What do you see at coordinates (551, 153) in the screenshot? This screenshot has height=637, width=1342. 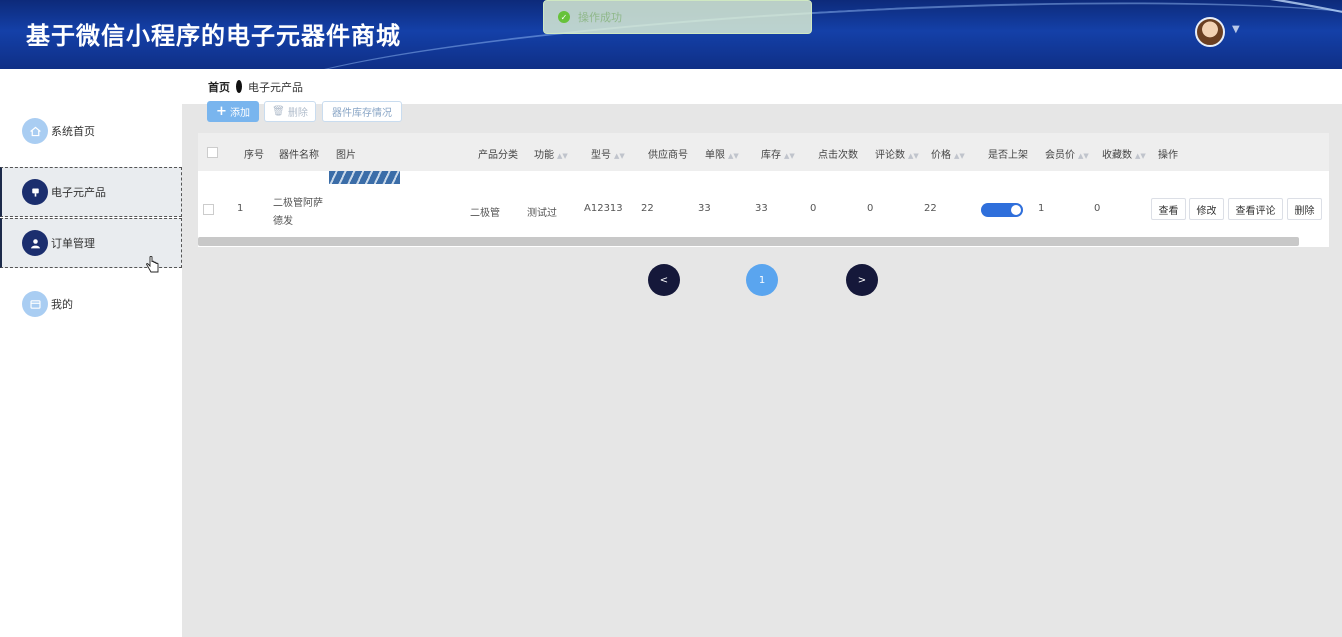 I see `column-header-sortable: 功能 ▲▼` at bounding box center [551, 153].